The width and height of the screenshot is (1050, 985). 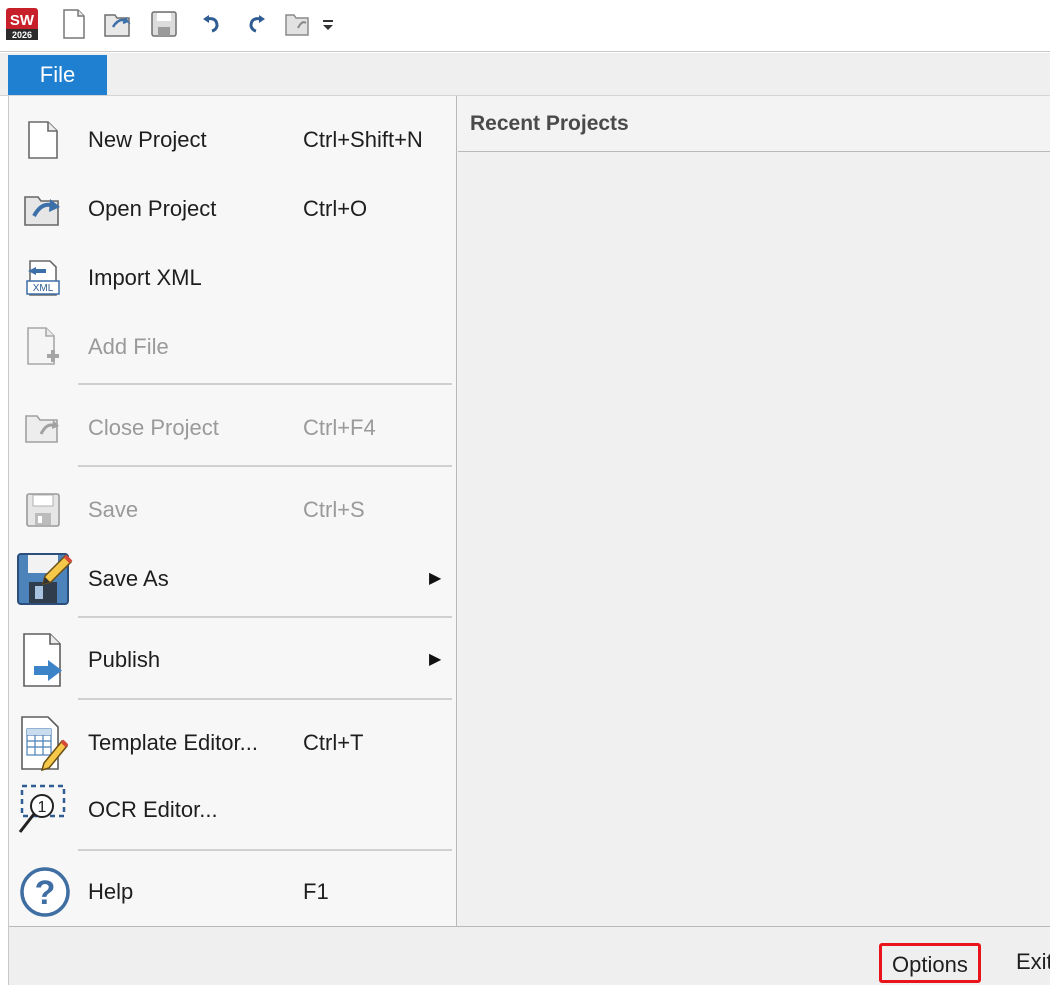 What do you see at coordinates (43, 209) in the screenshot?
I see `open-project-icon` at bounding box center [43, 209].